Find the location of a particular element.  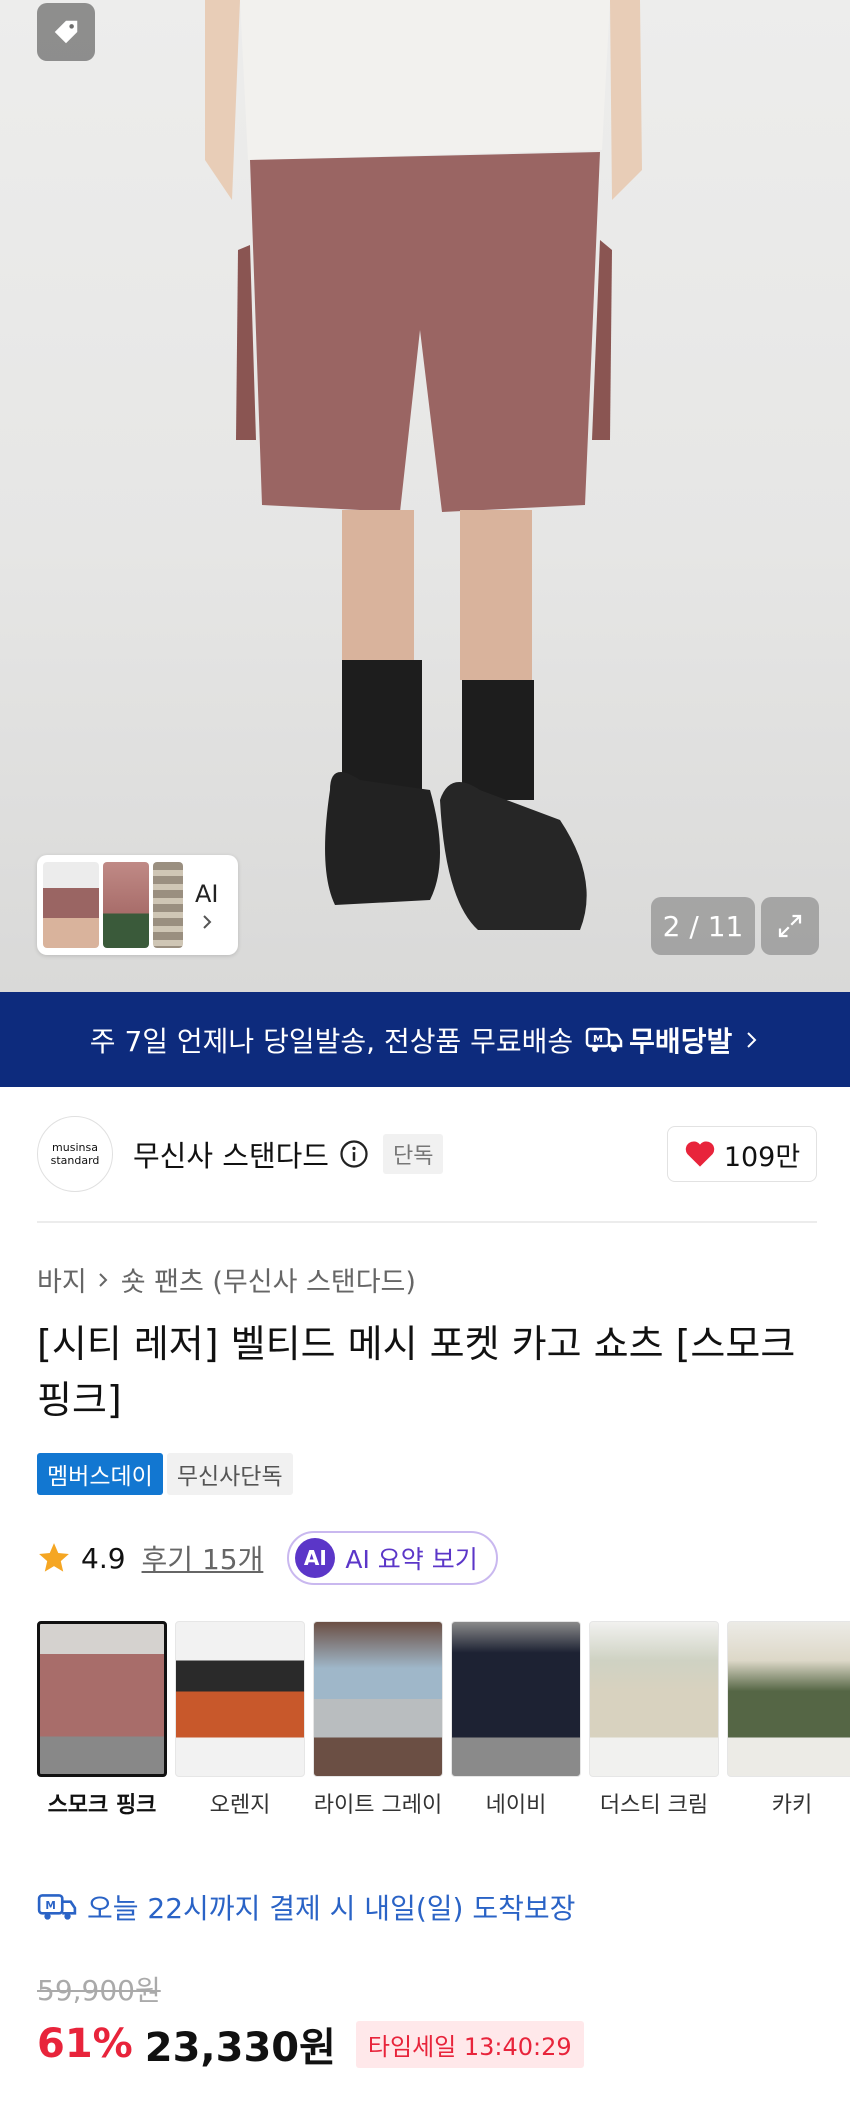

expand-button is located at coordinates (790, 926).